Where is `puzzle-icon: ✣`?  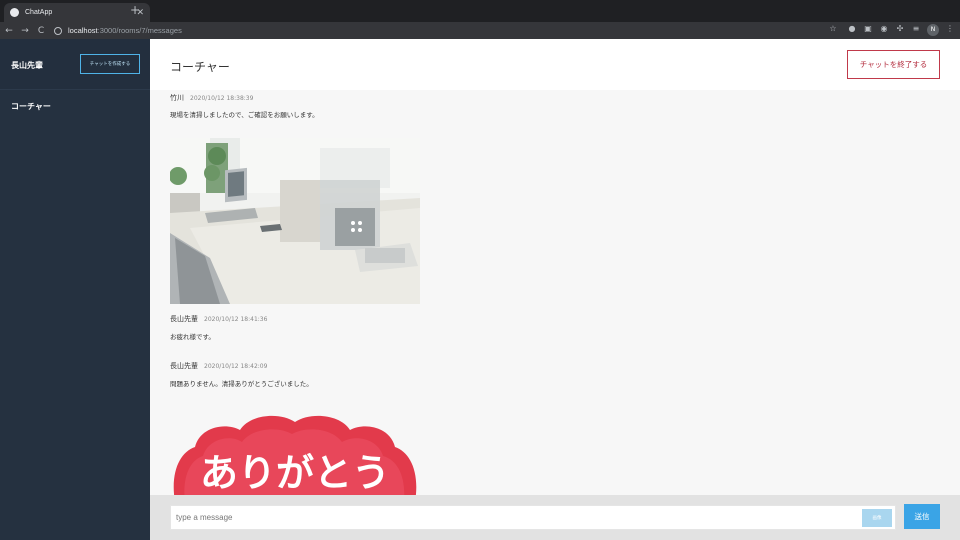 puzzle-icon: ✣ is located at coordinates (900, 30).